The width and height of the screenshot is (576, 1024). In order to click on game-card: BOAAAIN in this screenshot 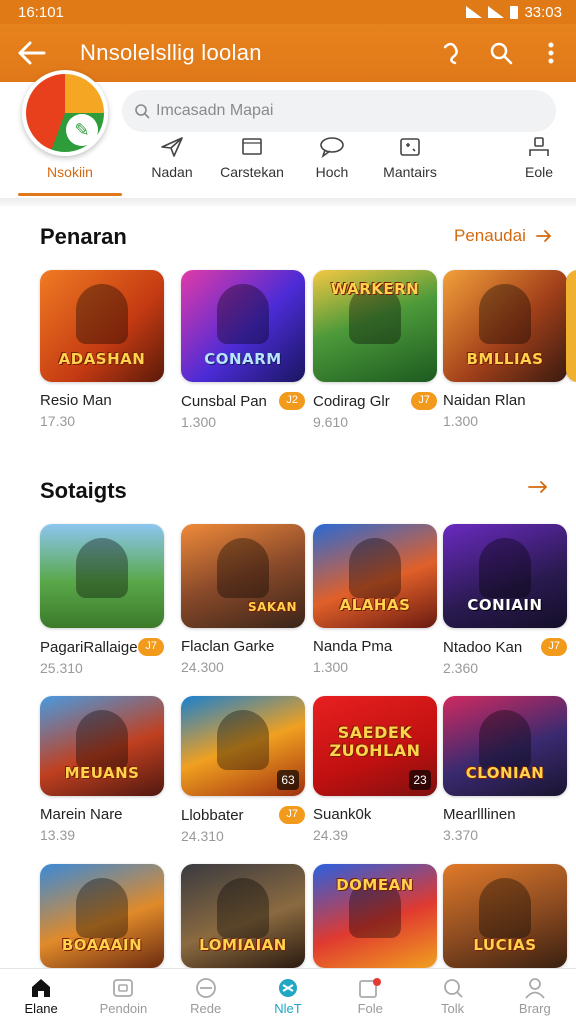, I will do `click(102, 916)`.